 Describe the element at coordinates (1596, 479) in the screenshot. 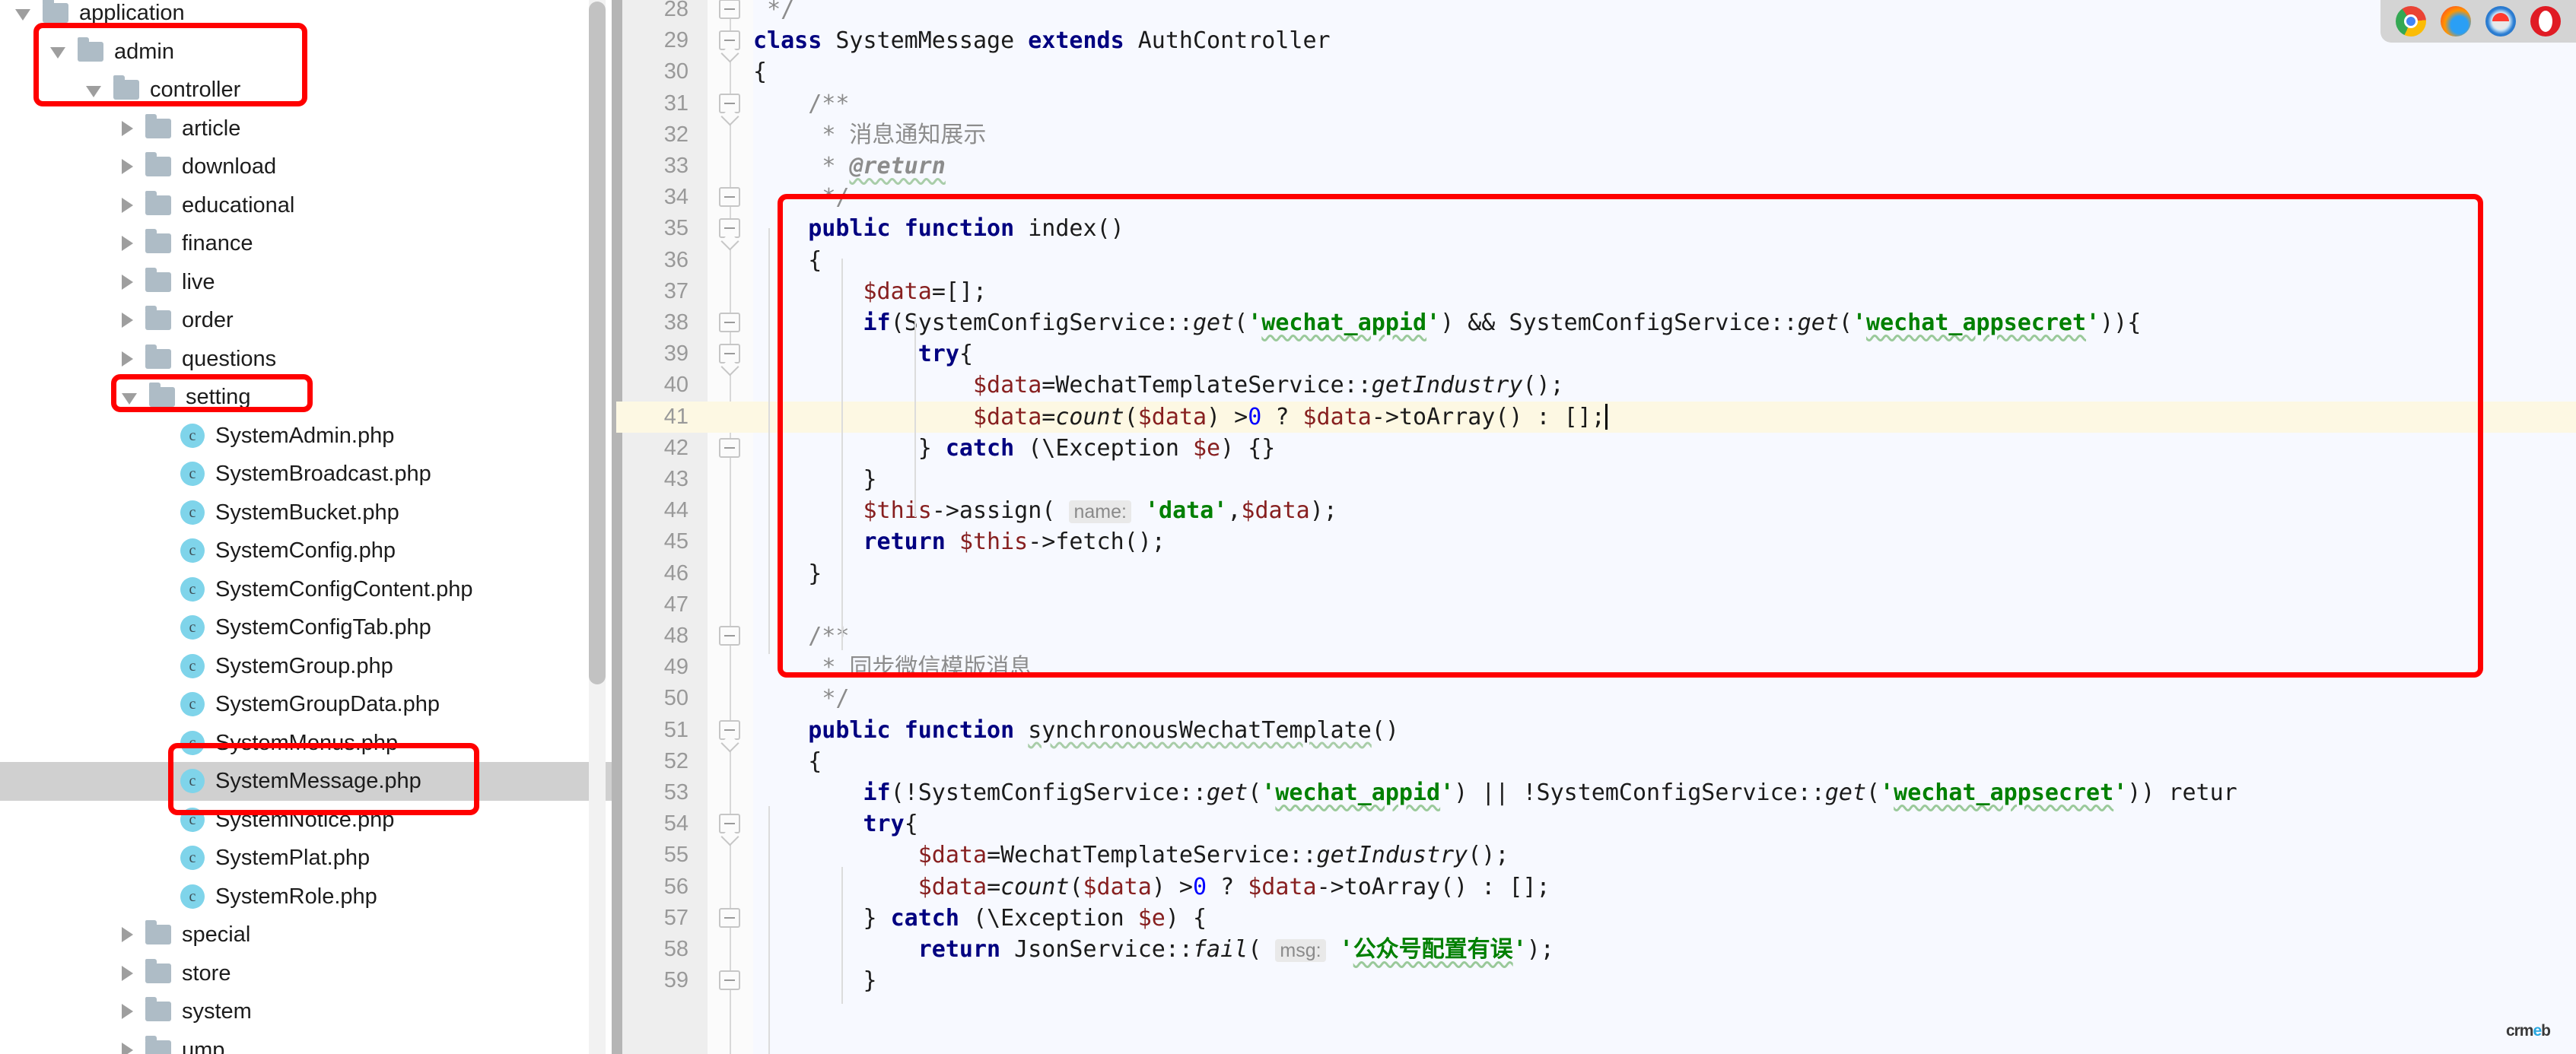

I see `code-line: 43 }` at that location.